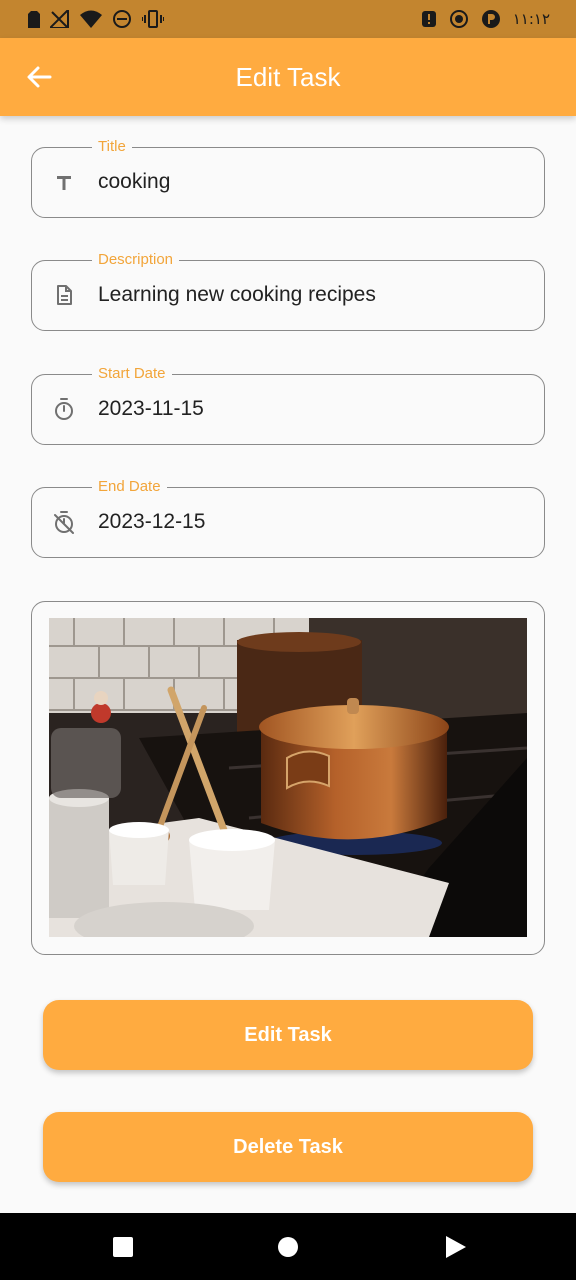 The width and height of the screenshot is (576, 1280). I want to click on end-date-field: End Date 2023-12-15, so click(288, 518).